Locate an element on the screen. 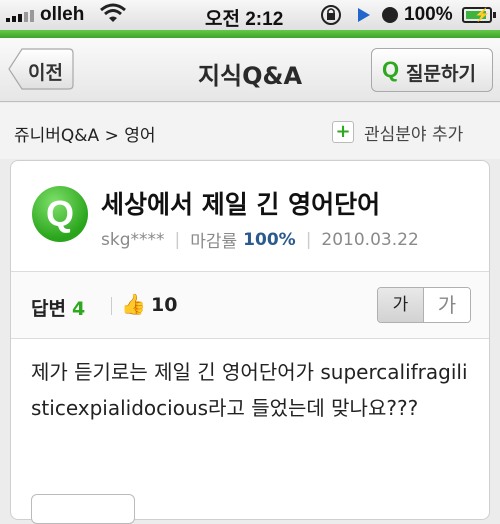 The image size is (500, 524). ask-question-label: 질문하기 is located at coordinates (441, 74).